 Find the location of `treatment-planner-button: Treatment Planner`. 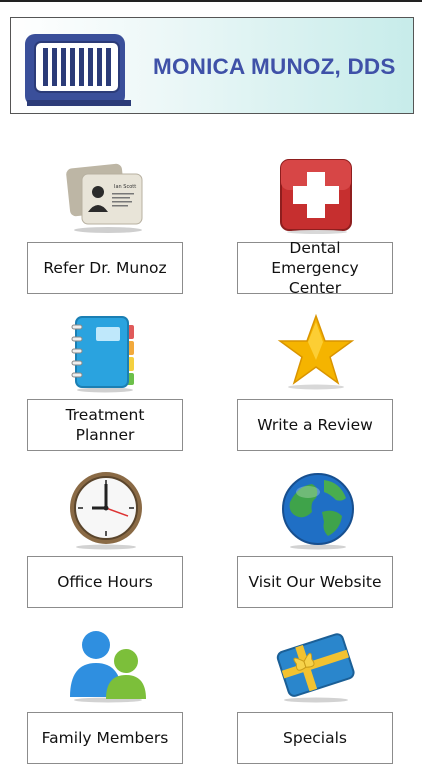

treatment-planner-button: Treatment Planner is located at coordinates (105, 425).